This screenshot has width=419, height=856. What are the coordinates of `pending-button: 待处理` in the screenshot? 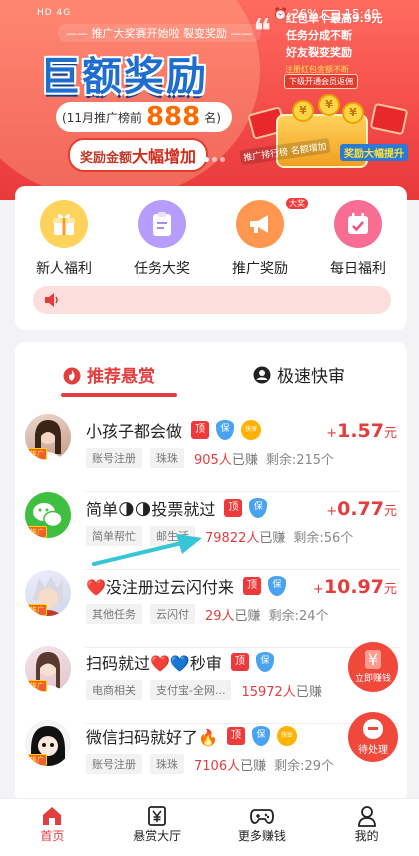 It's located at (373, 737).